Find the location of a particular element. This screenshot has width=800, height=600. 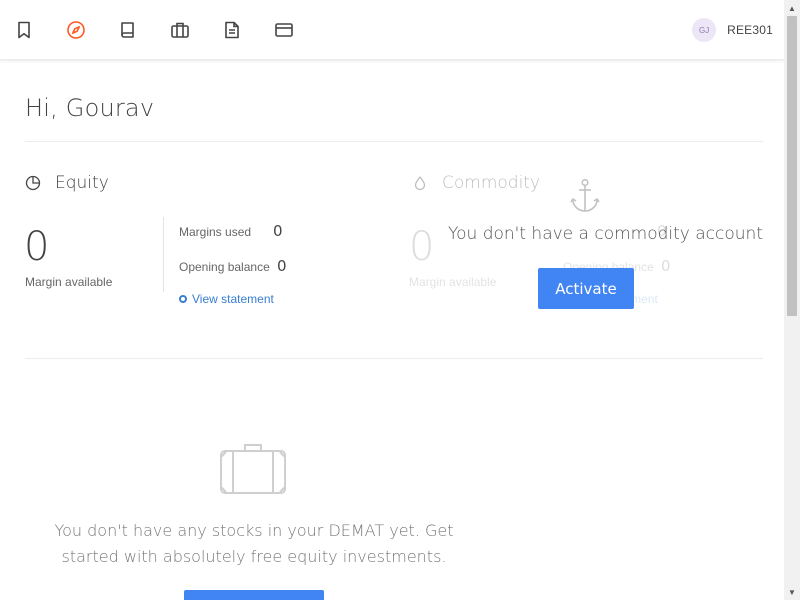

card-icon is located at coordinates (284, 30).